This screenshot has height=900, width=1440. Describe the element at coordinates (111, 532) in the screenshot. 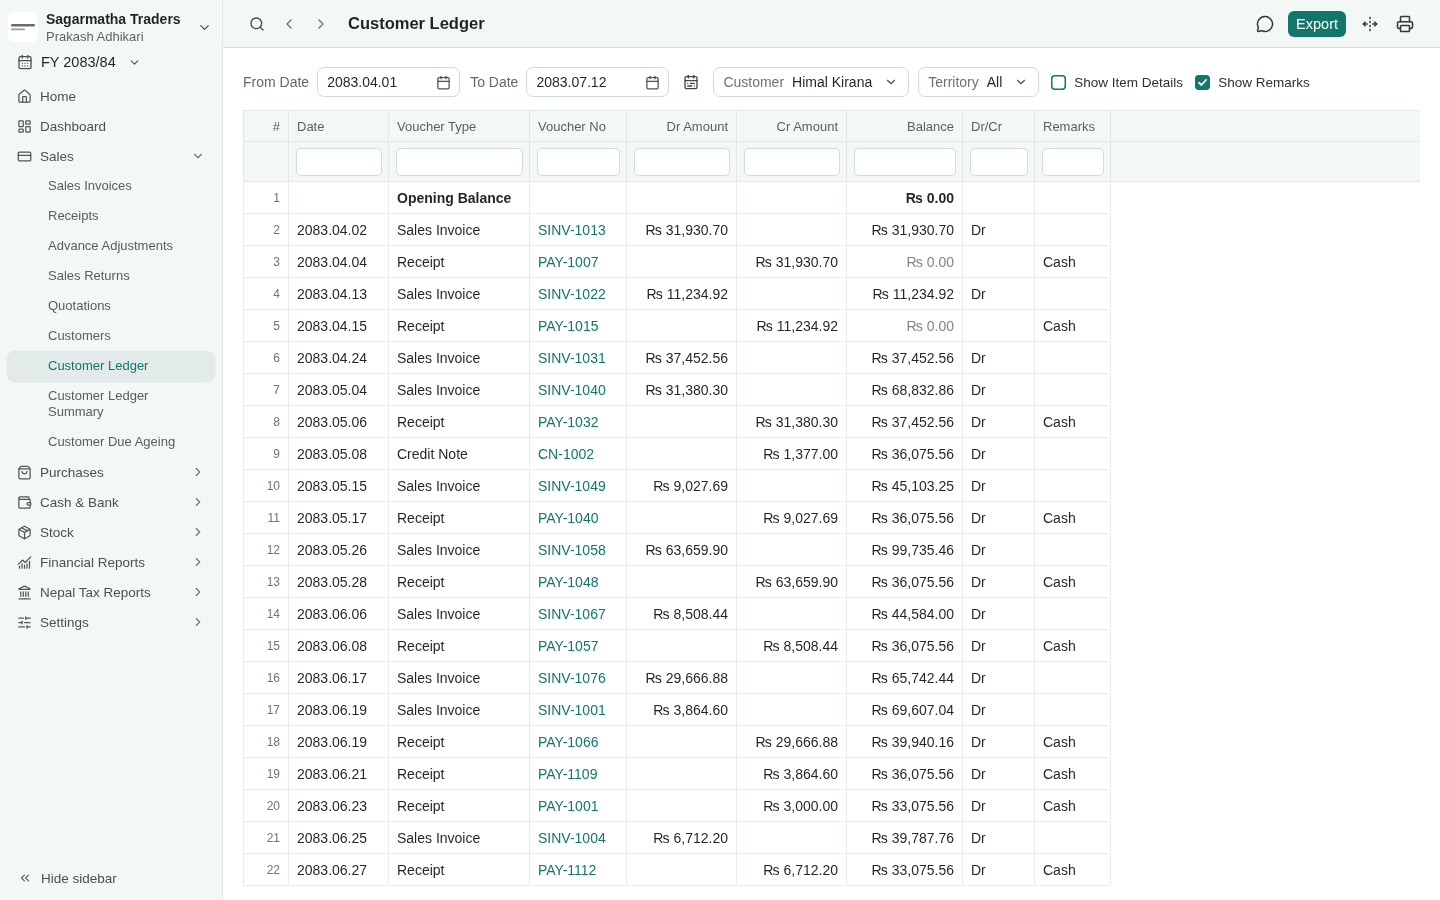

I see `nav-item: Stock` at that location.